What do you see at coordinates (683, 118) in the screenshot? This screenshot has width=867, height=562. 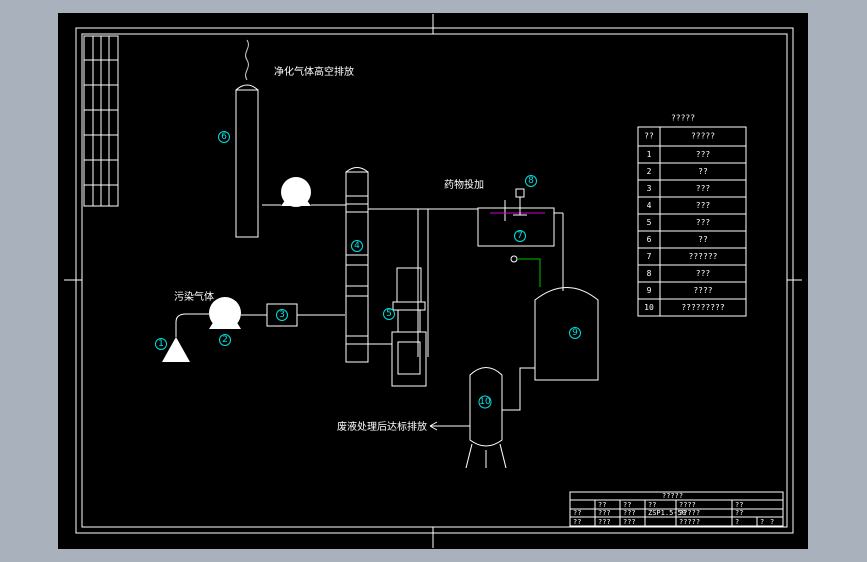 I see `parts-table-title: ?????` at bounding box center [683, 118].